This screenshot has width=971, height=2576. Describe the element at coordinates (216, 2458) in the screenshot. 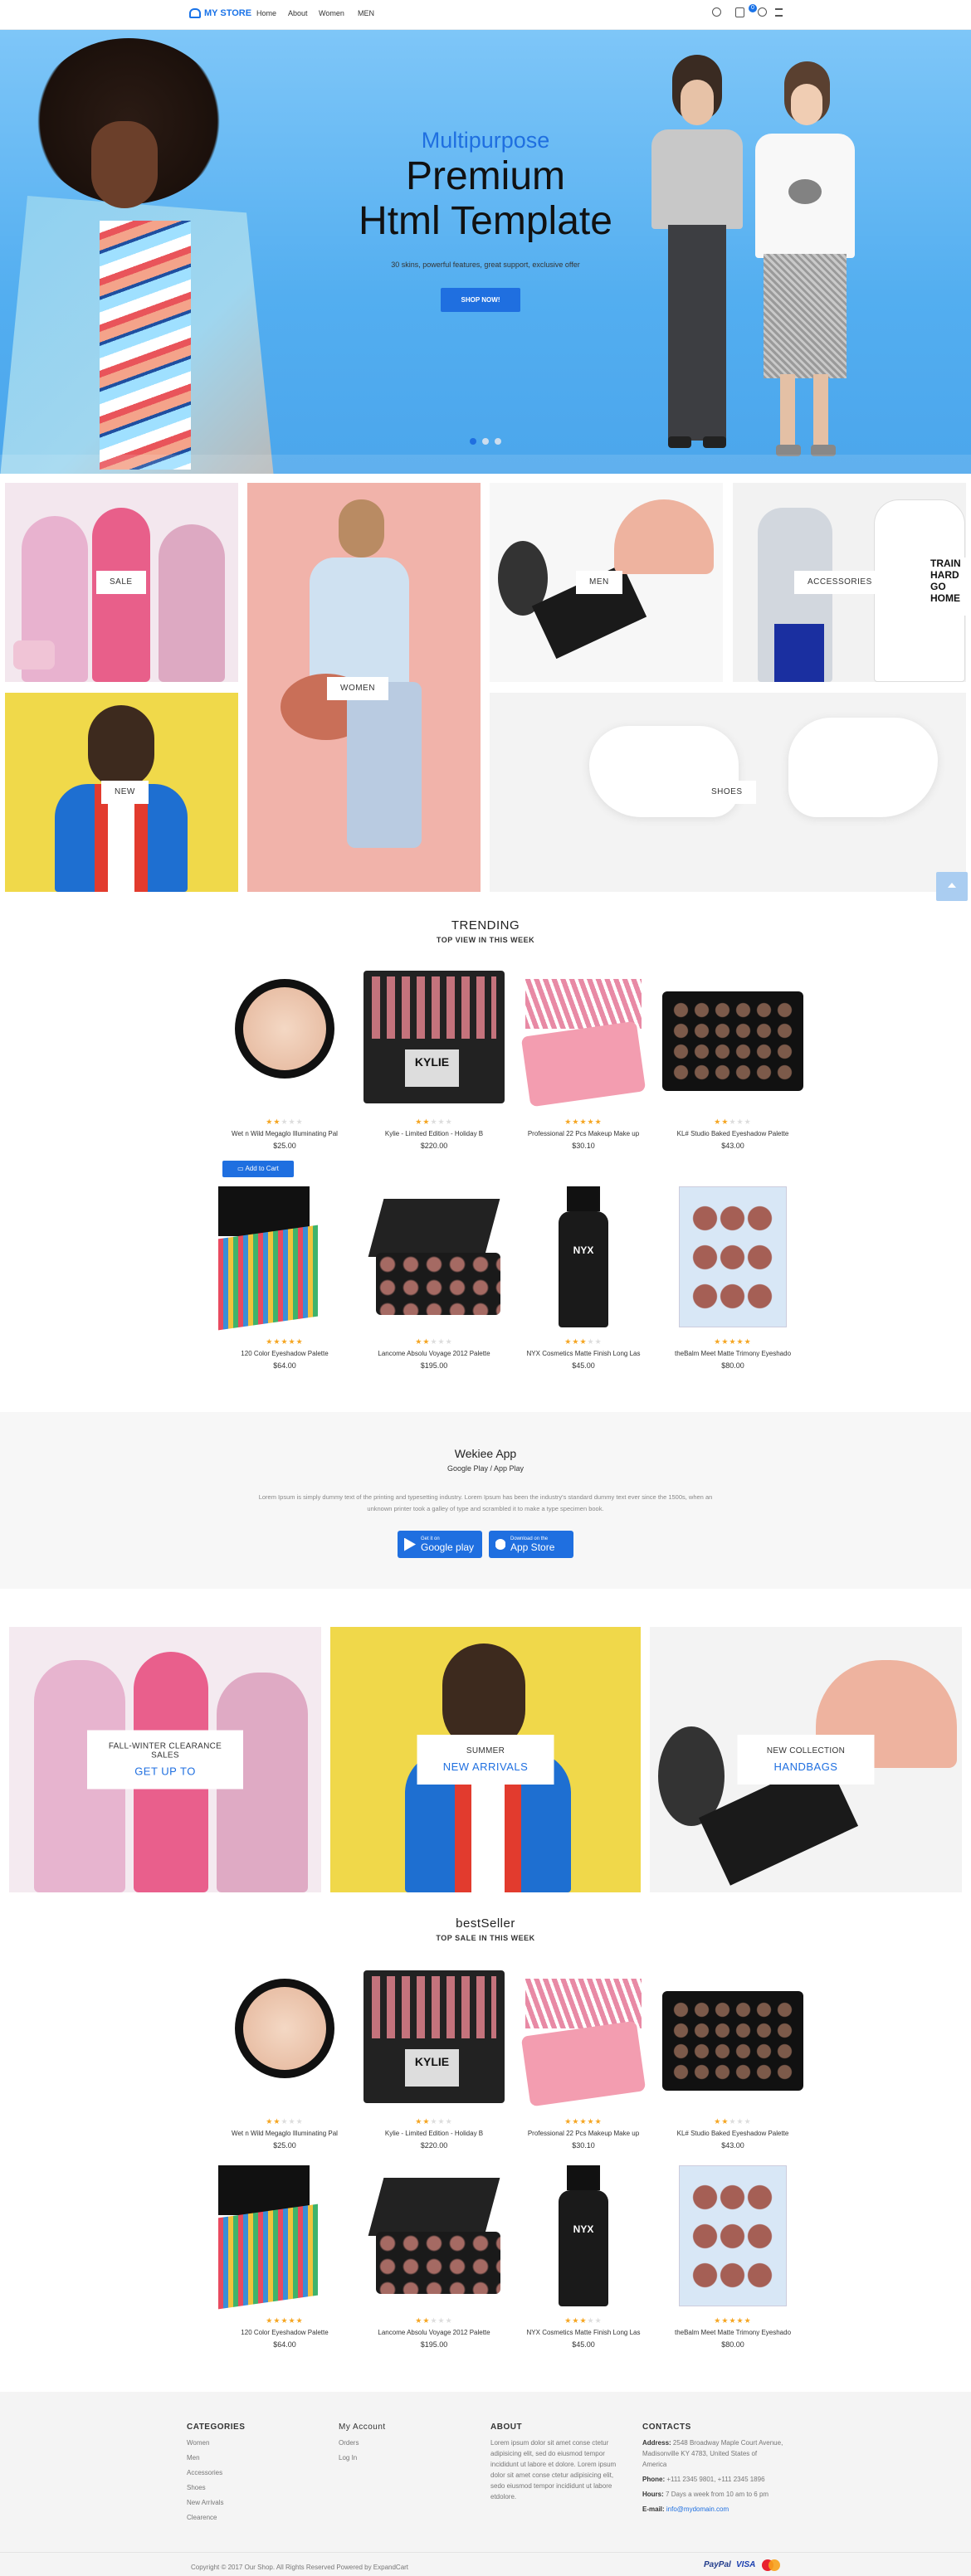

I see `footer-link-men: Men` at that location.